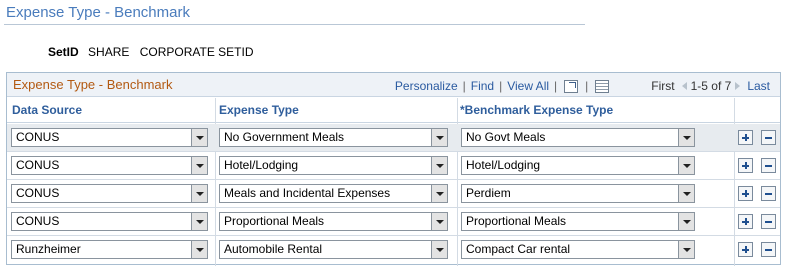 The width and height of the screenshot is (785, 274). Describe the element at coordinates (426, 86) in the screenshot. I see `personalize-link: Personalize` at that location.